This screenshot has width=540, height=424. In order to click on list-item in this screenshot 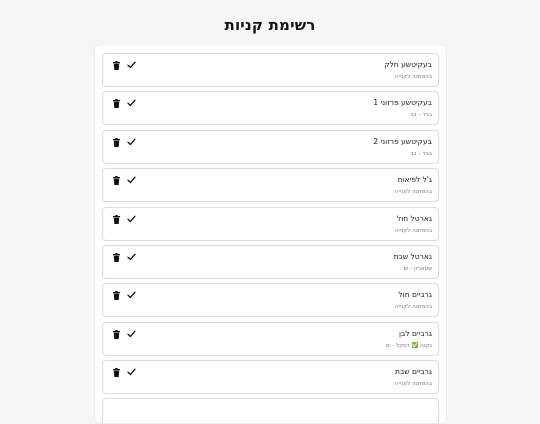, I will do `click(270, 410)`.